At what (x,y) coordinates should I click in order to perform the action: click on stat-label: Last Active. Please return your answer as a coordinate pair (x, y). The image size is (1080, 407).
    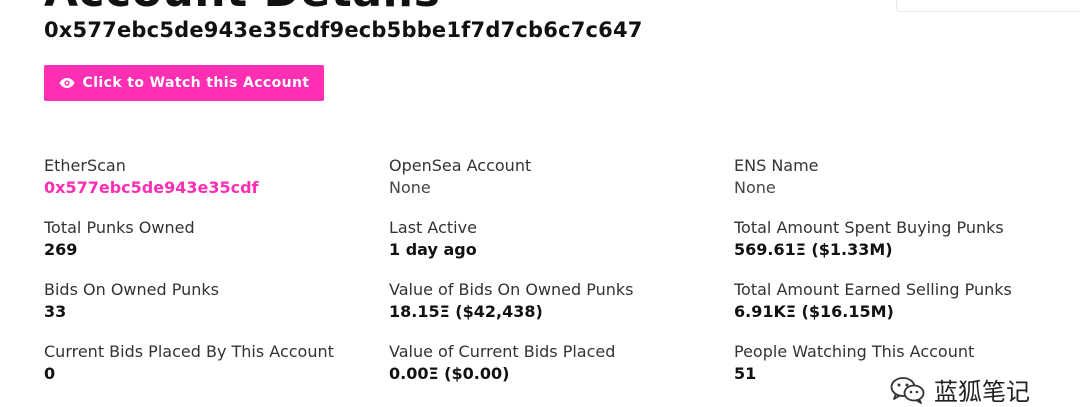
    Looking at the image, I should click on (433, 227).